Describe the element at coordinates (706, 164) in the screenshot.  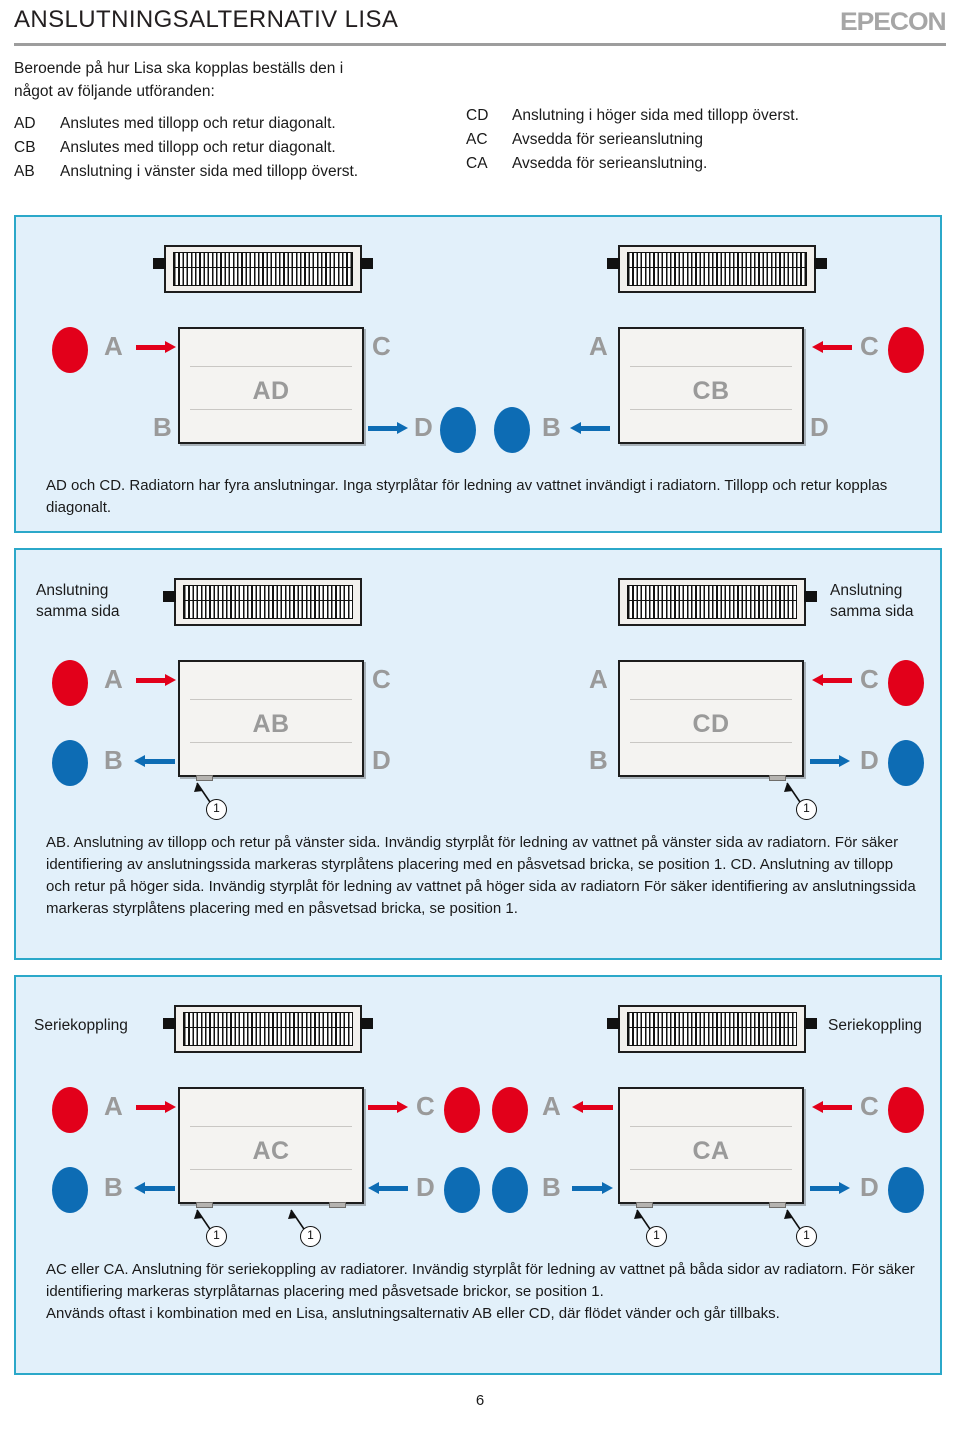
I see `code-row-ca: CA Avsedda för serieanslutning.` at that location.